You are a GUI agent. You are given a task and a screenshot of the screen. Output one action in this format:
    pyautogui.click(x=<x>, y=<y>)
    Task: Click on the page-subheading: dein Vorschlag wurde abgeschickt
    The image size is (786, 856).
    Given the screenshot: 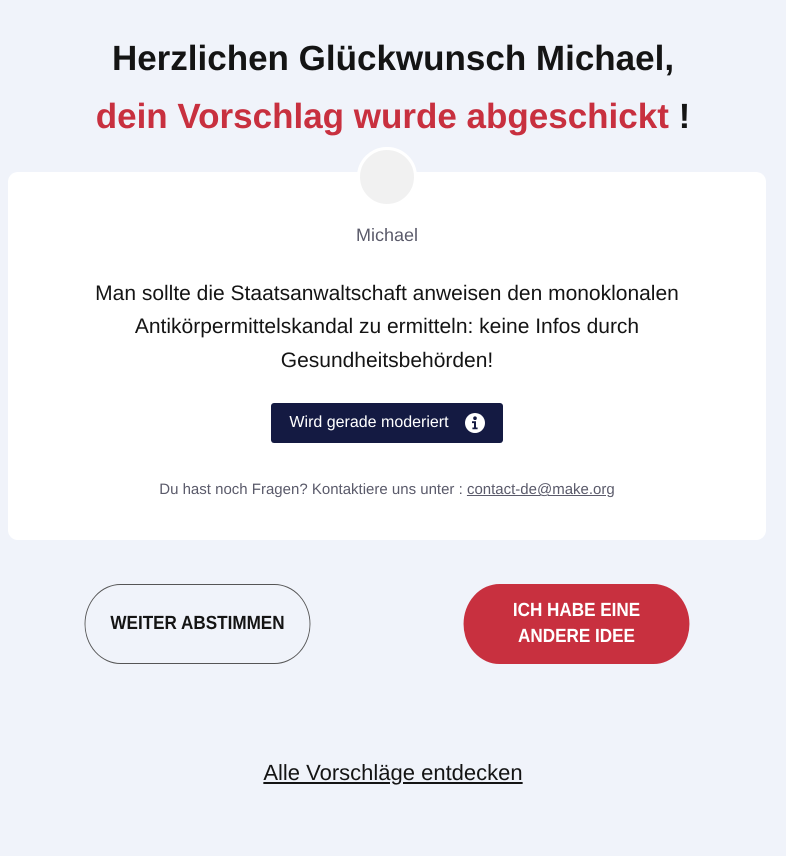 What is the action you would take?
    pyautogui.click(x=382, y=116)
    